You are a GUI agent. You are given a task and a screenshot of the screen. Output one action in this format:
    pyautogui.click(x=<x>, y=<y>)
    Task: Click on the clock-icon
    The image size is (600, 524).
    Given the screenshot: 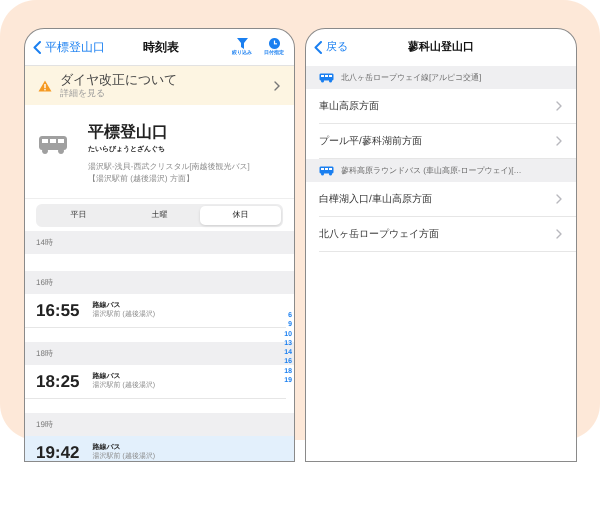 What is the action you would take?
    pyautogui.click(x=274, y=43)
    